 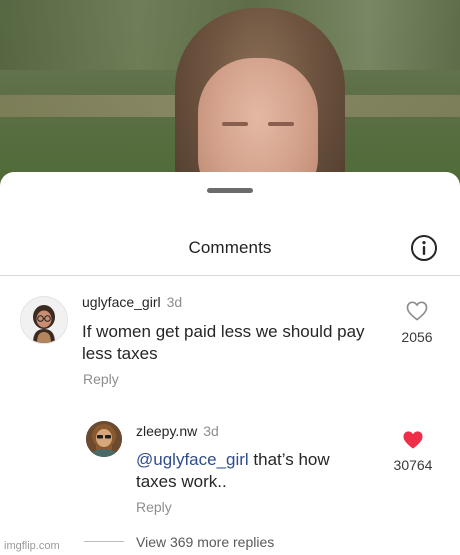 I want to click on reply-text-line: @uglyface_girl that’s how, so click(x=233, y=460).